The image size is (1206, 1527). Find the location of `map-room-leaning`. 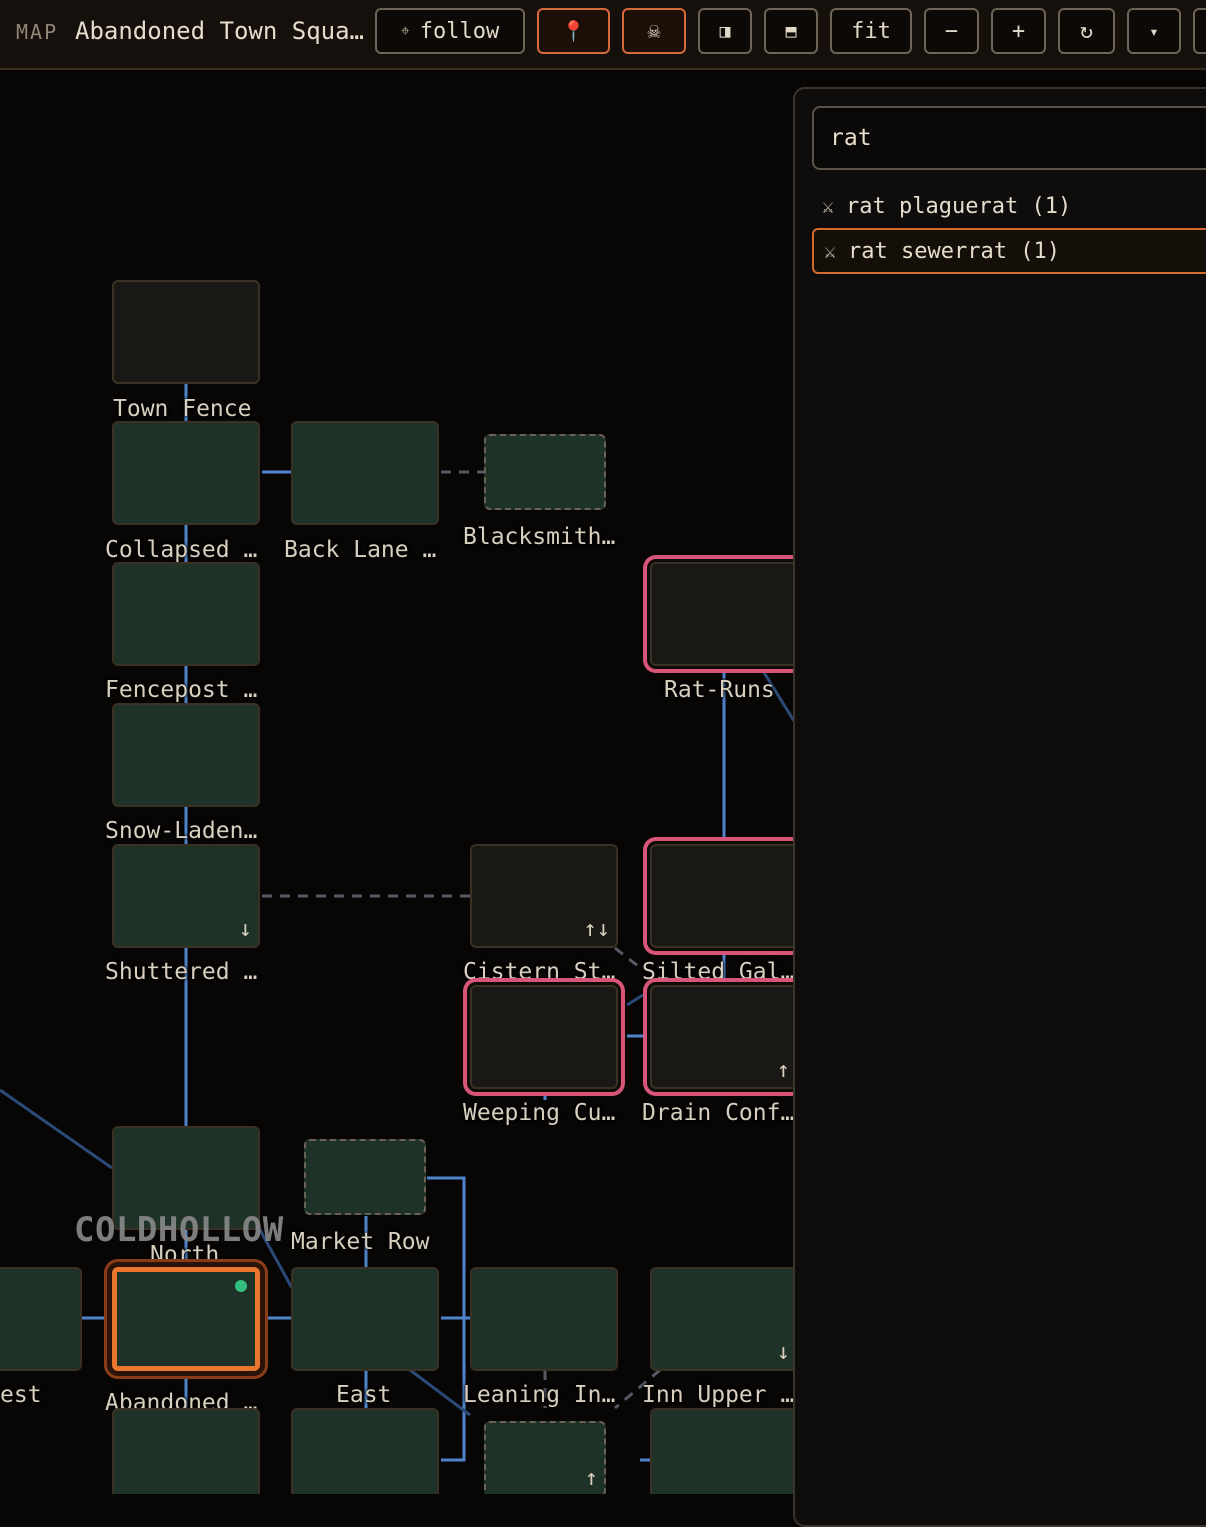

map-room-leaning is located at coordinates (544, 1319).